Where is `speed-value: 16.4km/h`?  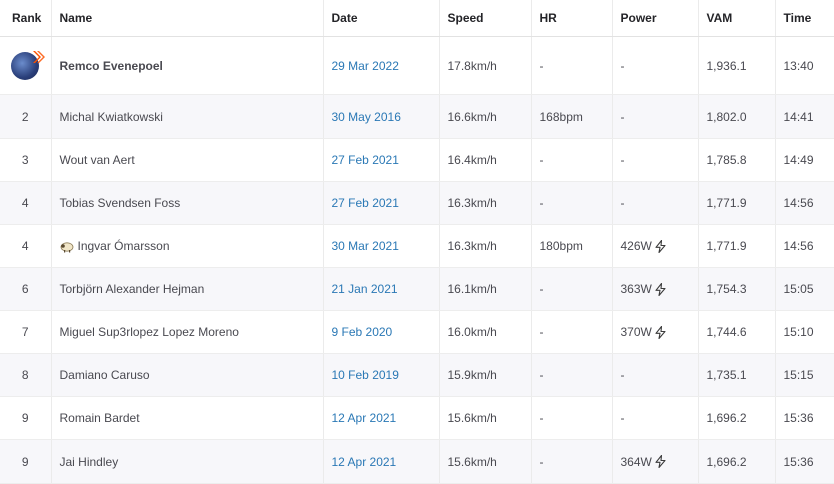
speed-value: 16.4km/h is located at coordinates (472, 160).